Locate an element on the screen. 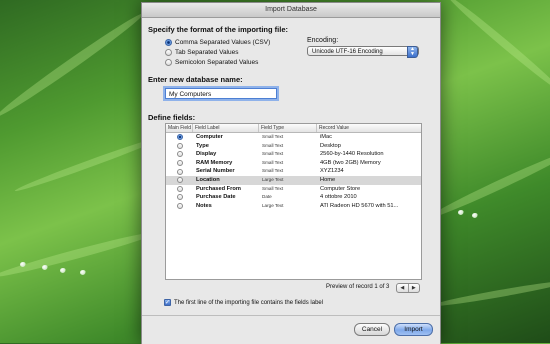  previous-arrow-icon: ◀ is located at coordinates (403, 288).